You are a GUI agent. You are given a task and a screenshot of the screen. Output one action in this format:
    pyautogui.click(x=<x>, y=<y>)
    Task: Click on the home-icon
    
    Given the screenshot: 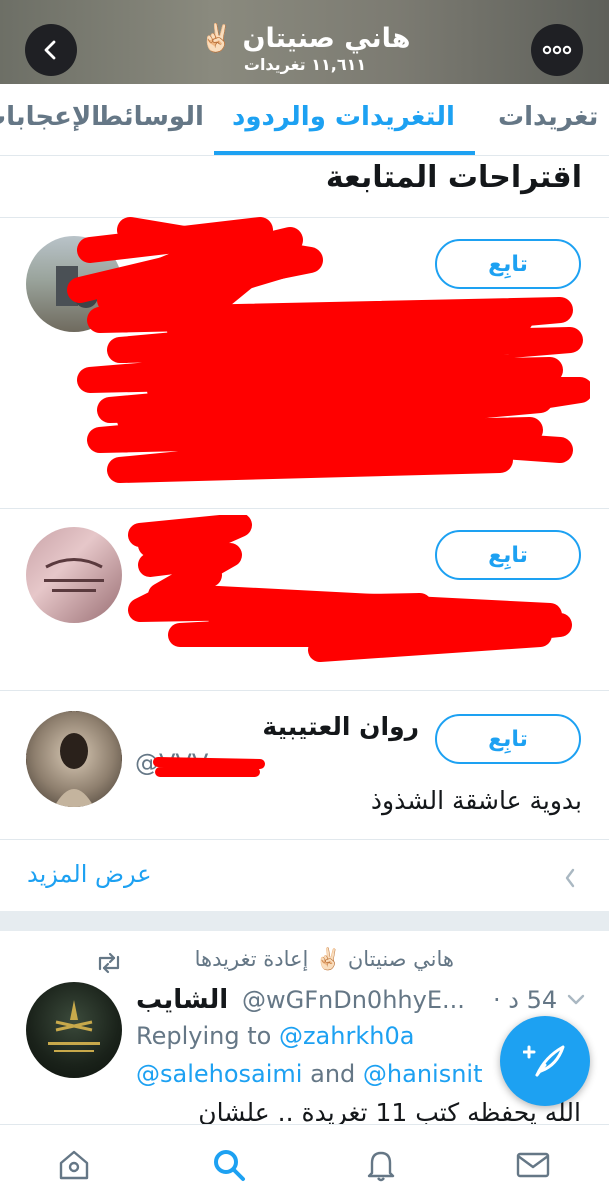 What is the action you would take?
    pyautogui.click(x=74, y=1165)
    